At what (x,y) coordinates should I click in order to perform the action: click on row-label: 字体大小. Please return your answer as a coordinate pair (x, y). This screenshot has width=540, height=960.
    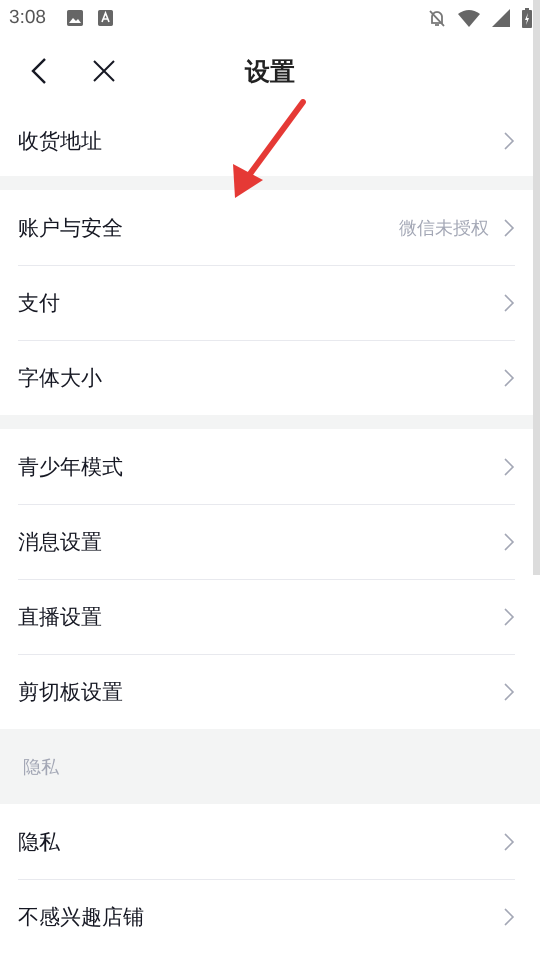
    Looking at the image, I should click on (60, 378).